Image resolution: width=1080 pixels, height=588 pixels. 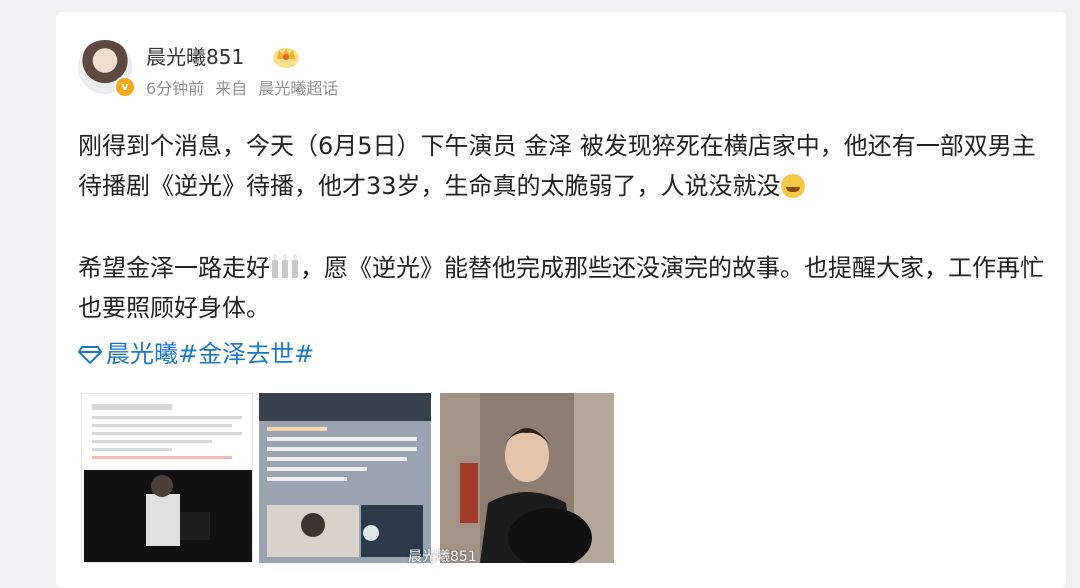 What do you see at coordinates (125, 87) in the screenshot?
I see `verified-badge-icon: v` at bounding box center [125, 87].